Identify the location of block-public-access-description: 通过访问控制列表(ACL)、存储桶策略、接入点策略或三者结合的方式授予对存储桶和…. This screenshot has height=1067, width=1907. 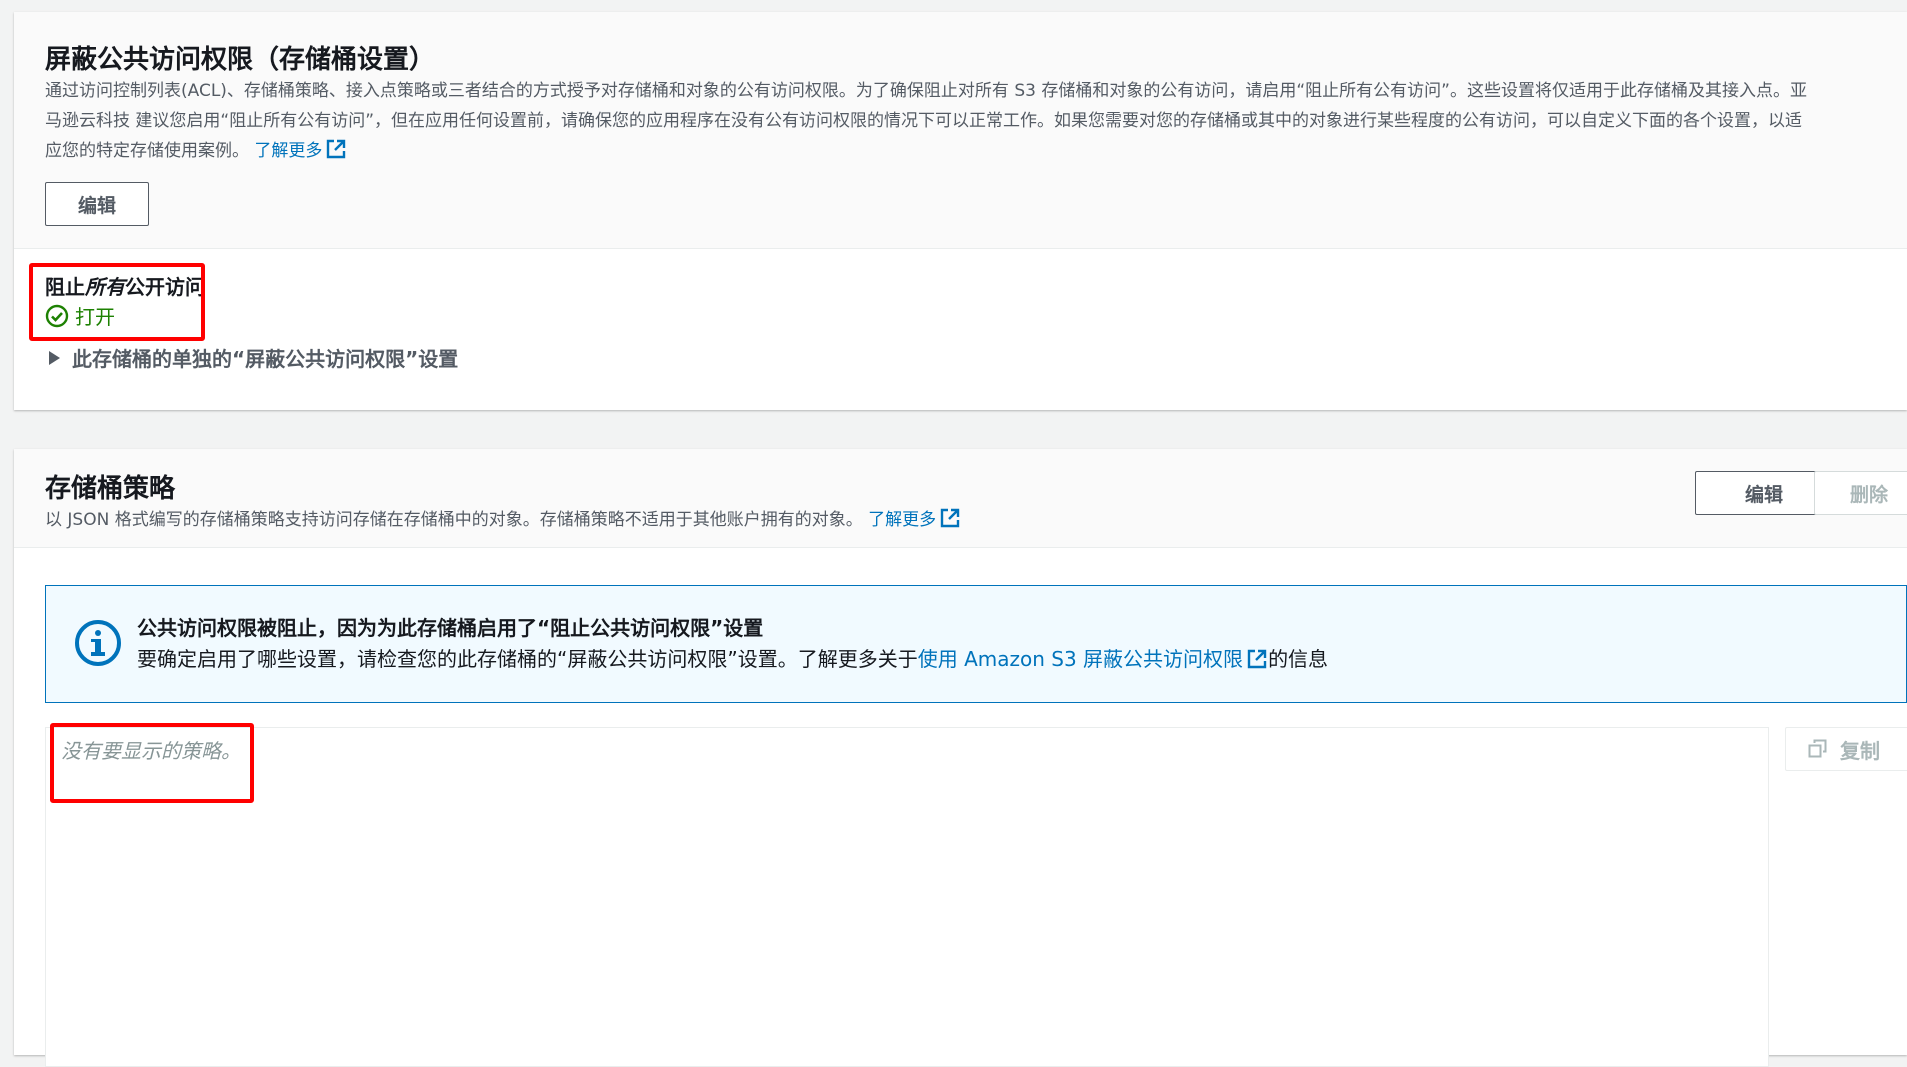
(975, 121).